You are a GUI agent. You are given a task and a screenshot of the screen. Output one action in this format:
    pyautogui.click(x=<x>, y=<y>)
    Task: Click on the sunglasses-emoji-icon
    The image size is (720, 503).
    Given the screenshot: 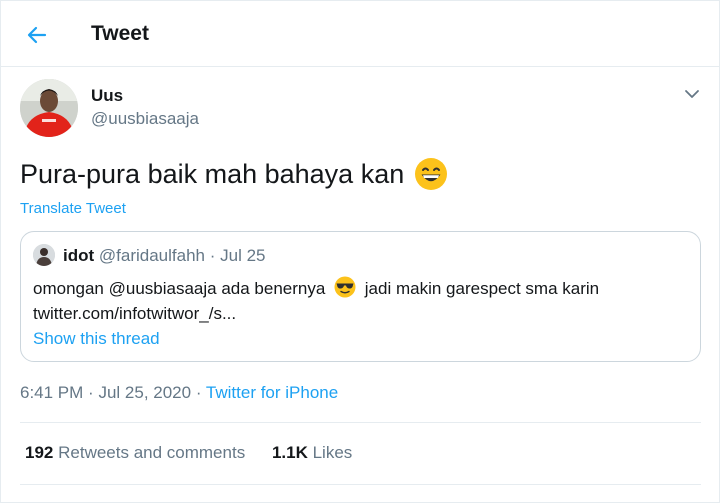 What is the action you would take?
    pyautogui.click(x=345, y=287)
    